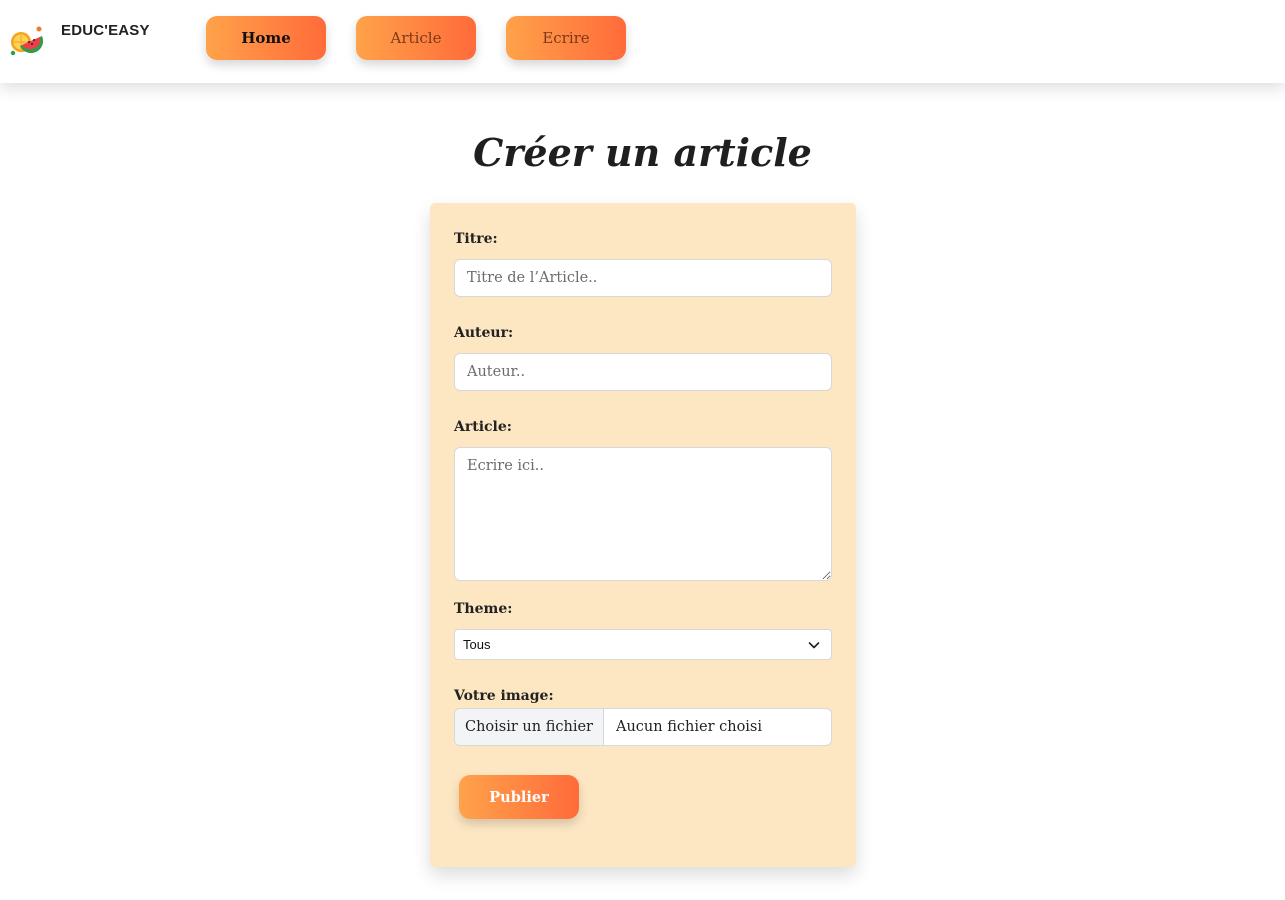 Image resolution: width=1285 pixels, height=900 pixels. I want to click on image-file-input: Choisir un fichier Aucun fichier choisi, so click(643, 727).